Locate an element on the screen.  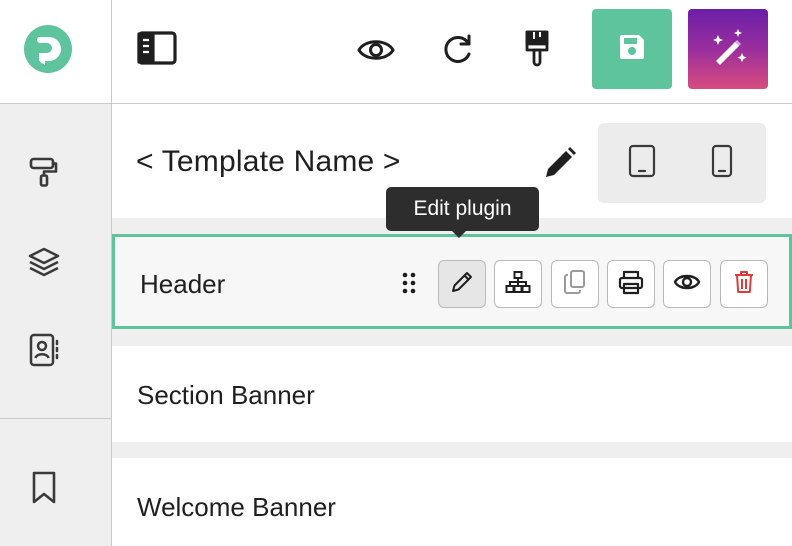
print-icon is located at coordinates (631, 284).